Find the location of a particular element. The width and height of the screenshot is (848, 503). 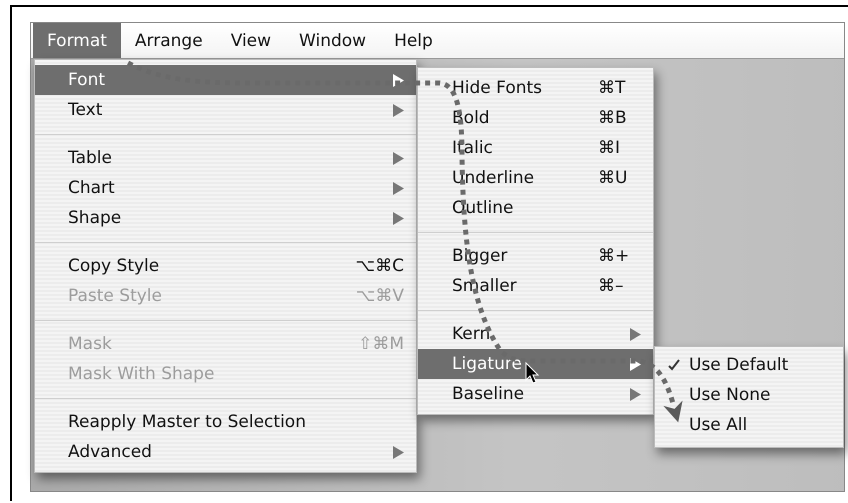

menu-item: Underline ⌘U is located at coordinates (535, 178).